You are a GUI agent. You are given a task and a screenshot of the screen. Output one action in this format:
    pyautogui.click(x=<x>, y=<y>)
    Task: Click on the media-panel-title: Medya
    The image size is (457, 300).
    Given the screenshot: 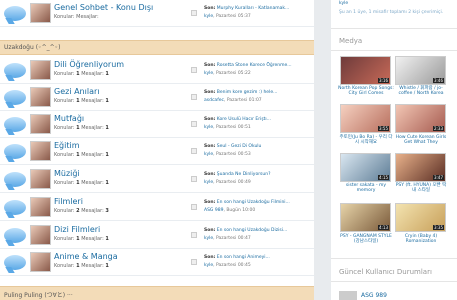 What is the action you would take?
    pyautogui.click(x=351, y=41)
    